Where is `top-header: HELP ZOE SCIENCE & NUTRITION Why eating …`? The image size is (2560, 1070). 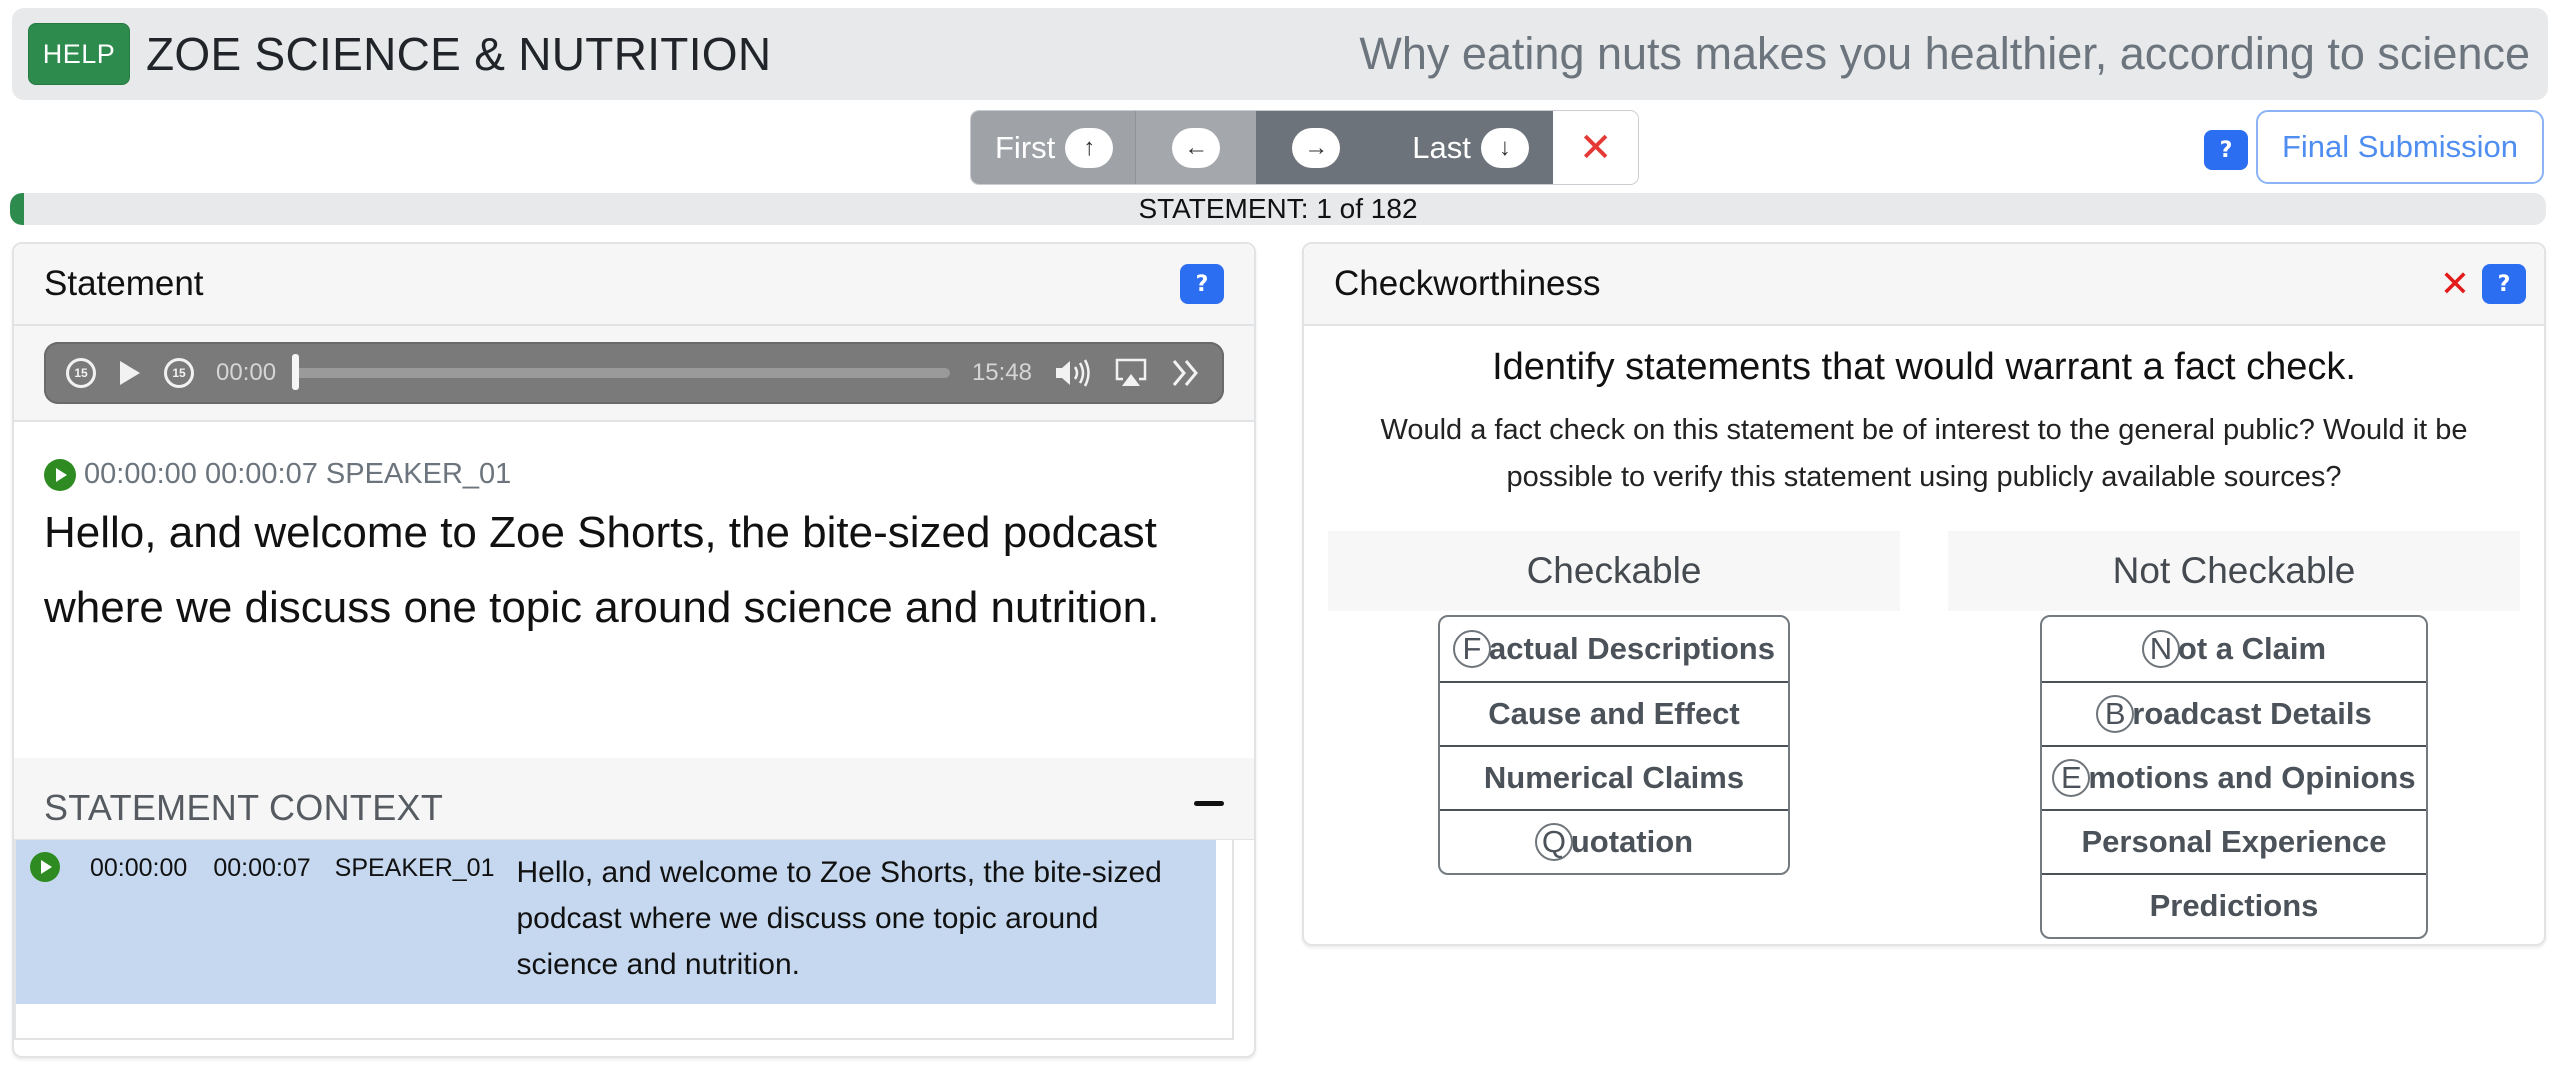
top-header: HELP ZOE SCIENCE & NUTRITION Why eating … is located at coordinates (1280, 54).